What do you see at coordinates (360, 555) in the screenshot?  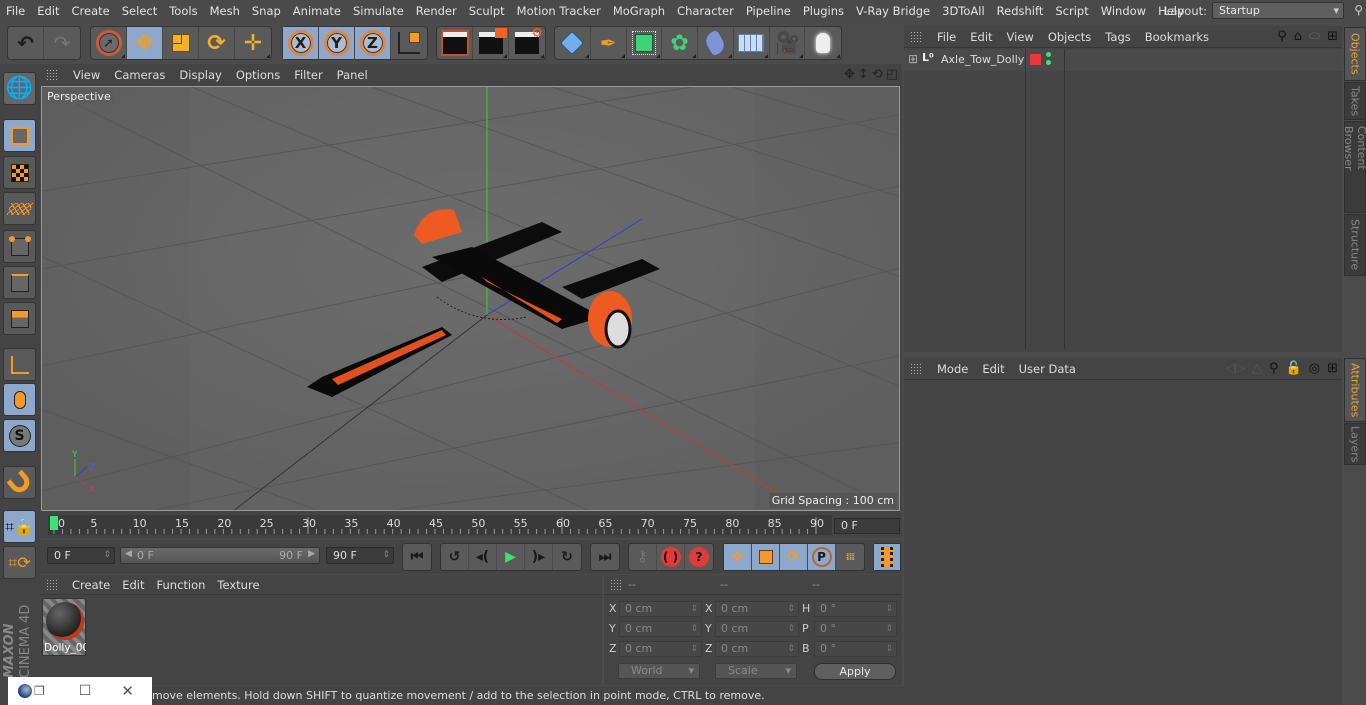 I see `end-frame-field: 90 F` at bounding box center [360, 555].